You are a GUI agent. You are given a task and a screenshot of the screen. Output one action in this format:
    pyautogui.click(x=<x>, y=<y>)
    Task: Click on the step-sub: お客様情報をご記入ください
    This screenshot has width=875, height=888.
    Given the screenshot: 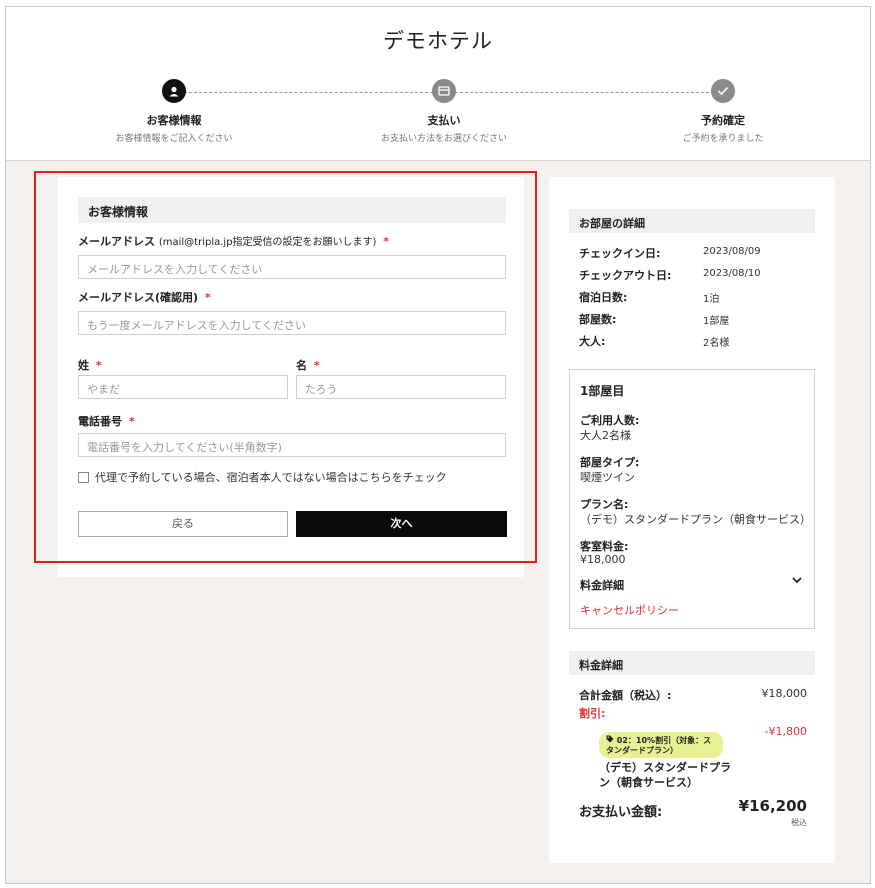 What is the action you would take?
    pyautogui.click(x=174, y=139)
    